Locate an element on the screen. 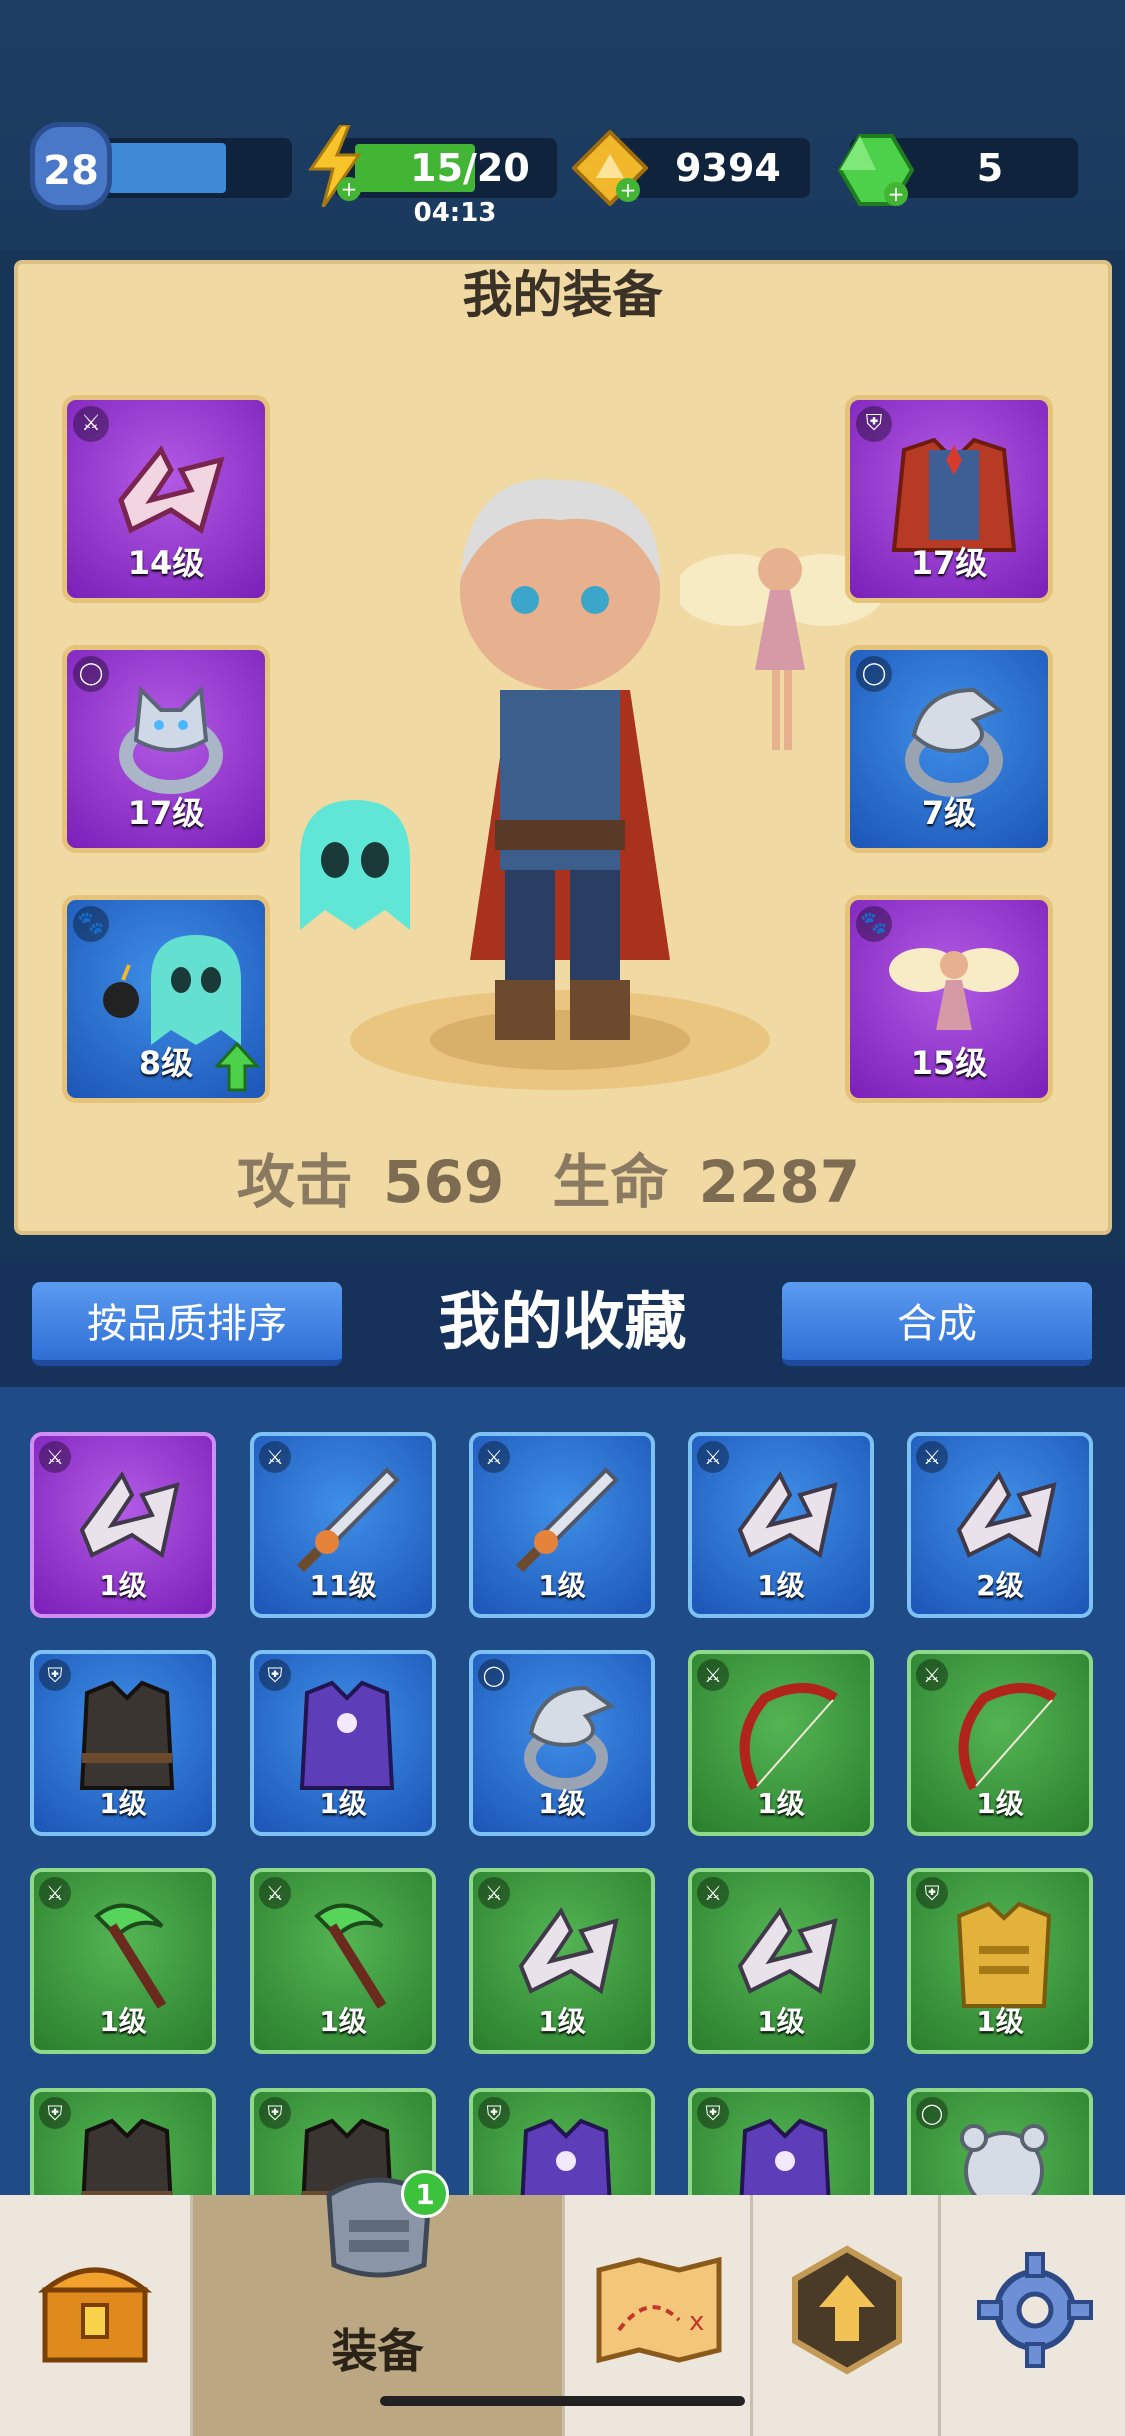 The height and width of the screenshot is (2436, 1125). hp-label: 生命 is located at coordinates (610, 1182).